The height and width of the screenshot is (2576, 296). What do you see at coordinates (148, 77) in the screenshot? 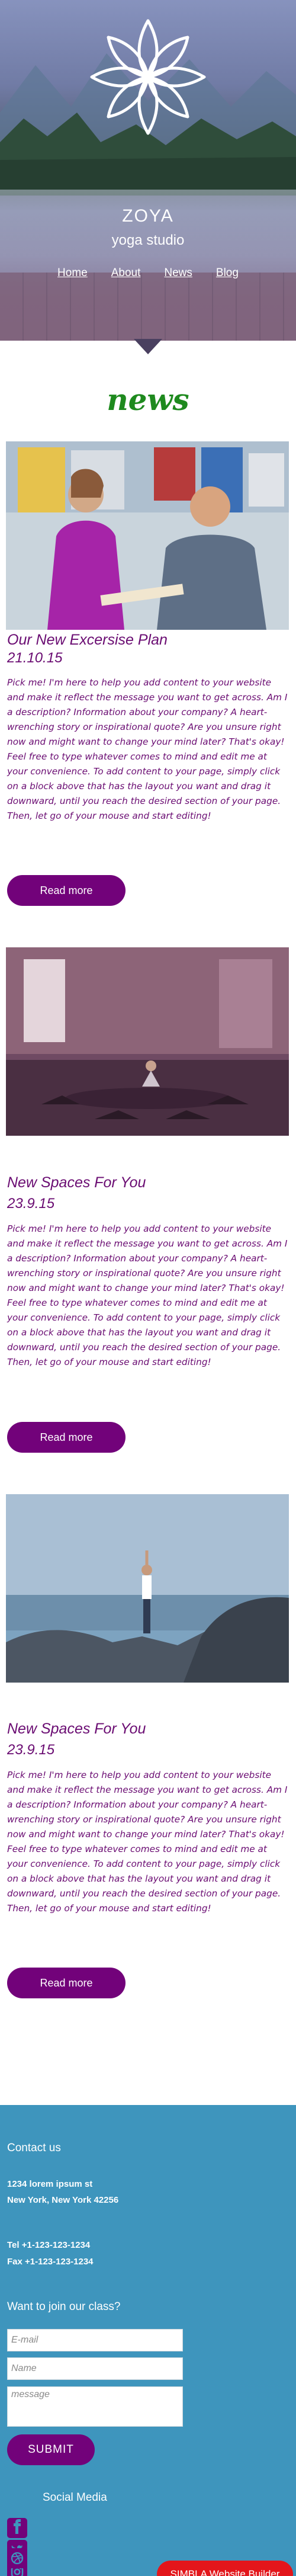
I see `lotus-logo` at bounding box center [148, 77].